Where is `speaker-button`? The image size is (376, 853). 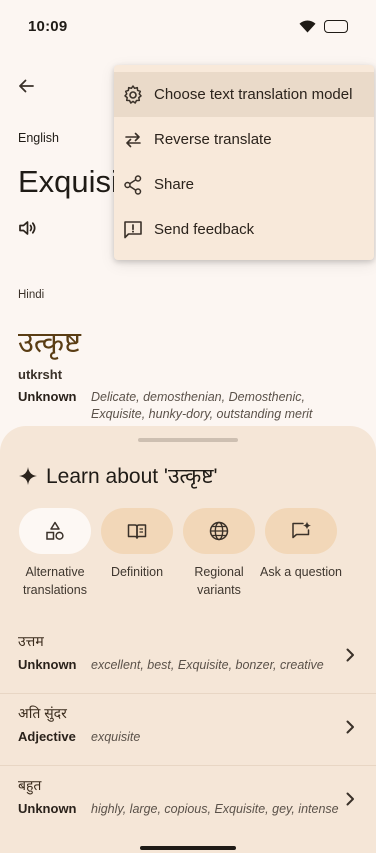
speaker-button is located at coordinates (28, 228).